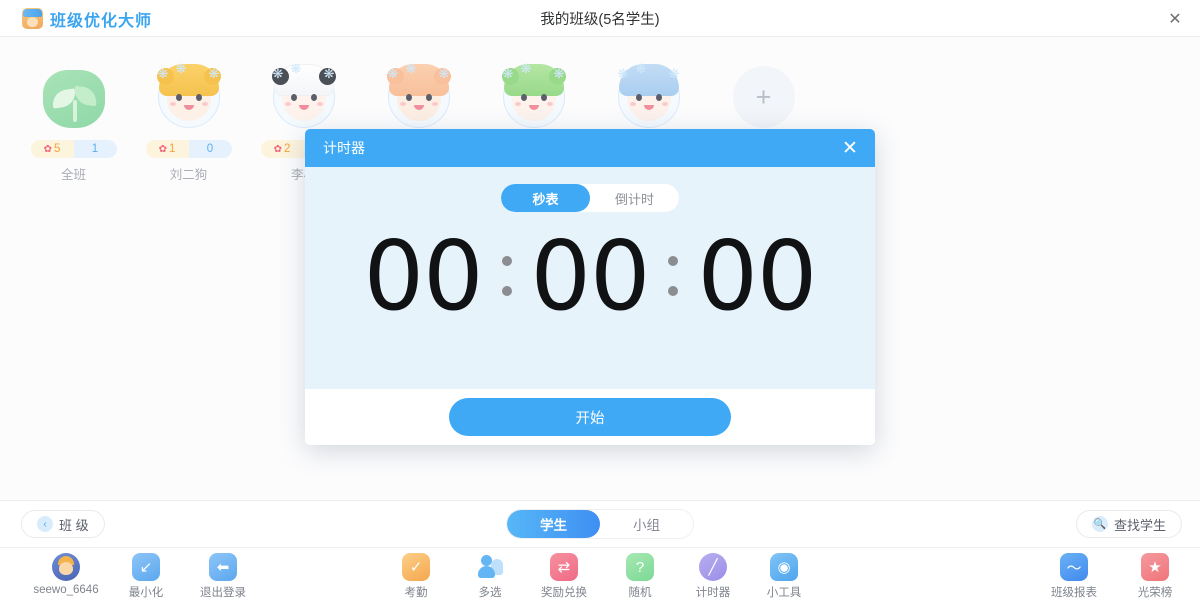 The image size is (1200, 600). I want to click on toolbar-label: 班级报表, so click(1074, 593).